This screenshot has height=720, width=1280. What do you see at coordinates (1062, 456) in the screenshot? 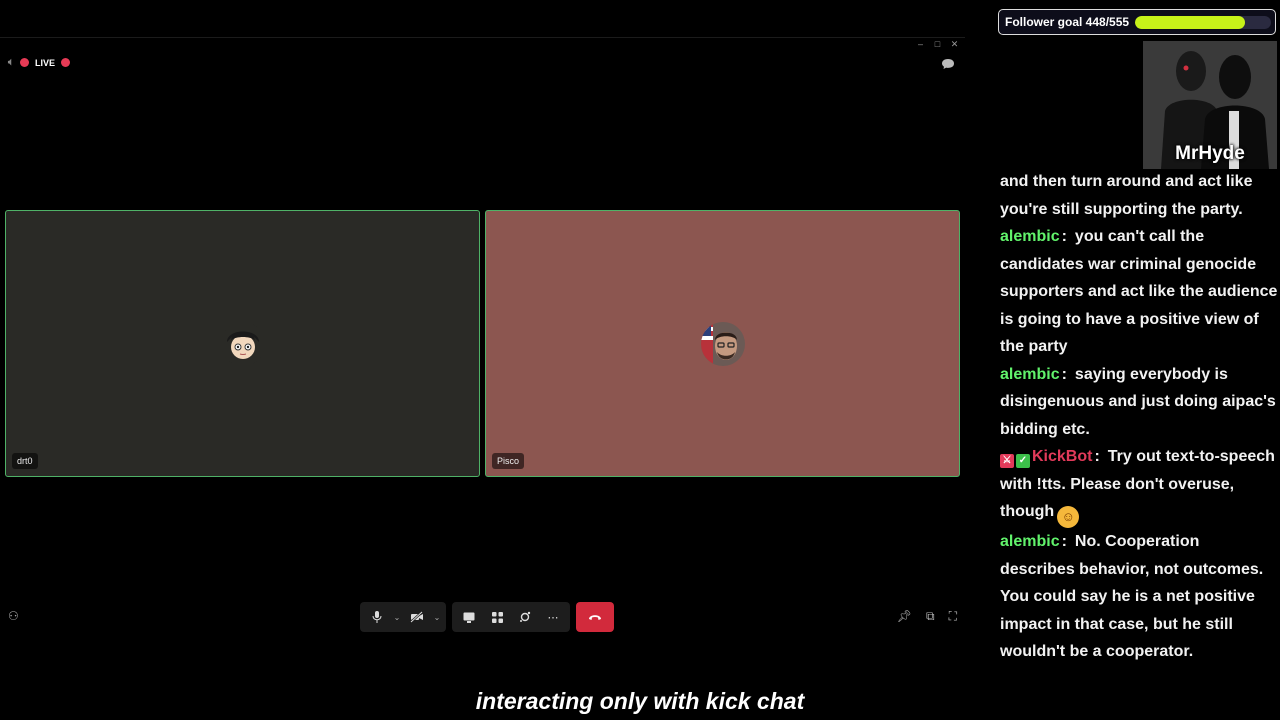
I see `chat-username: KickBot` at bounding box center [1062, 456].